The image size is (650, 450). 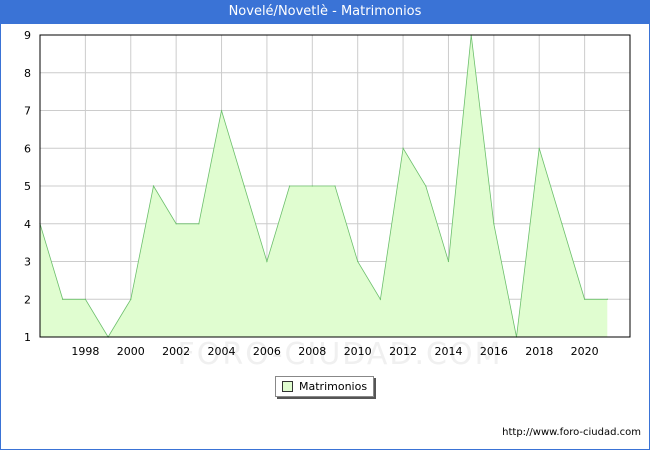 What do you see at coordinates (27, 186) in the screenshot?
I see `y-tick-label: 5` at bounding box center [27, 186].